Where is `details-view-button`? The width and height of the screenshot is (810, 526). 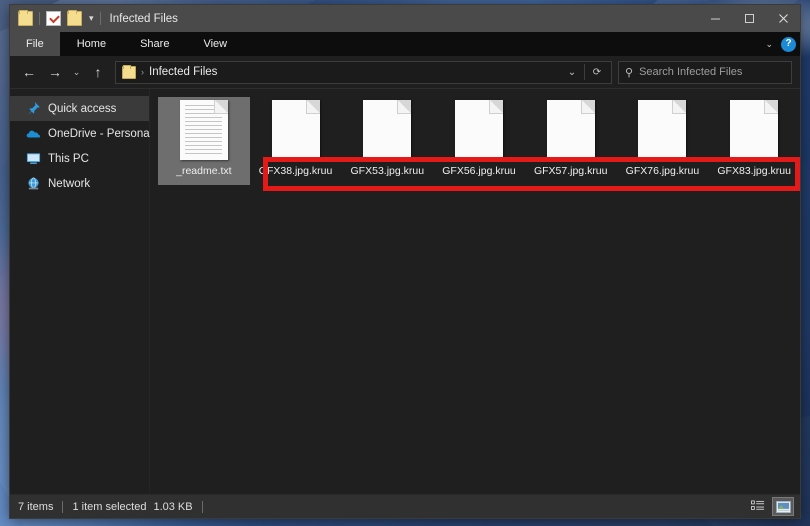
details-view-button is located at coordinates (758, 506).